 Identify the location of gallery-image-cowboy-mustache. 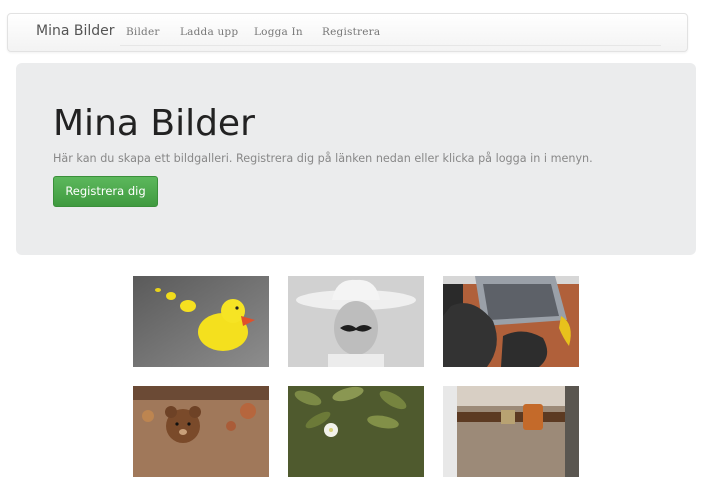
(356, 321).